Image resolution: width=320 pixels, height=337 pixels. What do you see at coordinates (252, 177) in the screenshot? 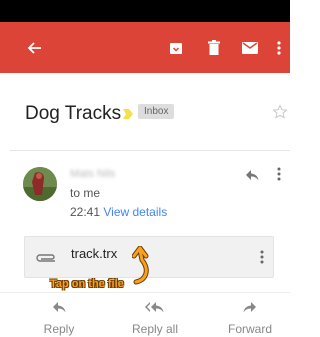
I see `reply-icon` at bounding box center [252, 177].